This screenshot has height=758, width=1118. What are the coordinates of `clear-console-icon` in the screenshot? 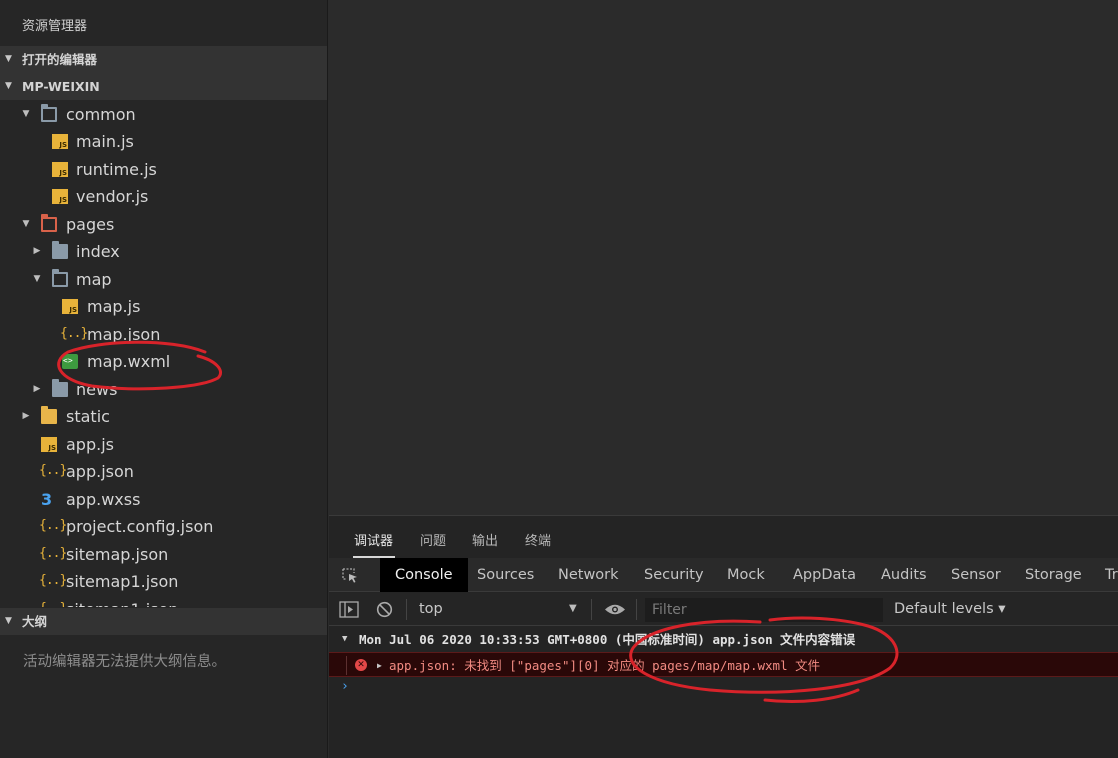 It's located at (384, 609).